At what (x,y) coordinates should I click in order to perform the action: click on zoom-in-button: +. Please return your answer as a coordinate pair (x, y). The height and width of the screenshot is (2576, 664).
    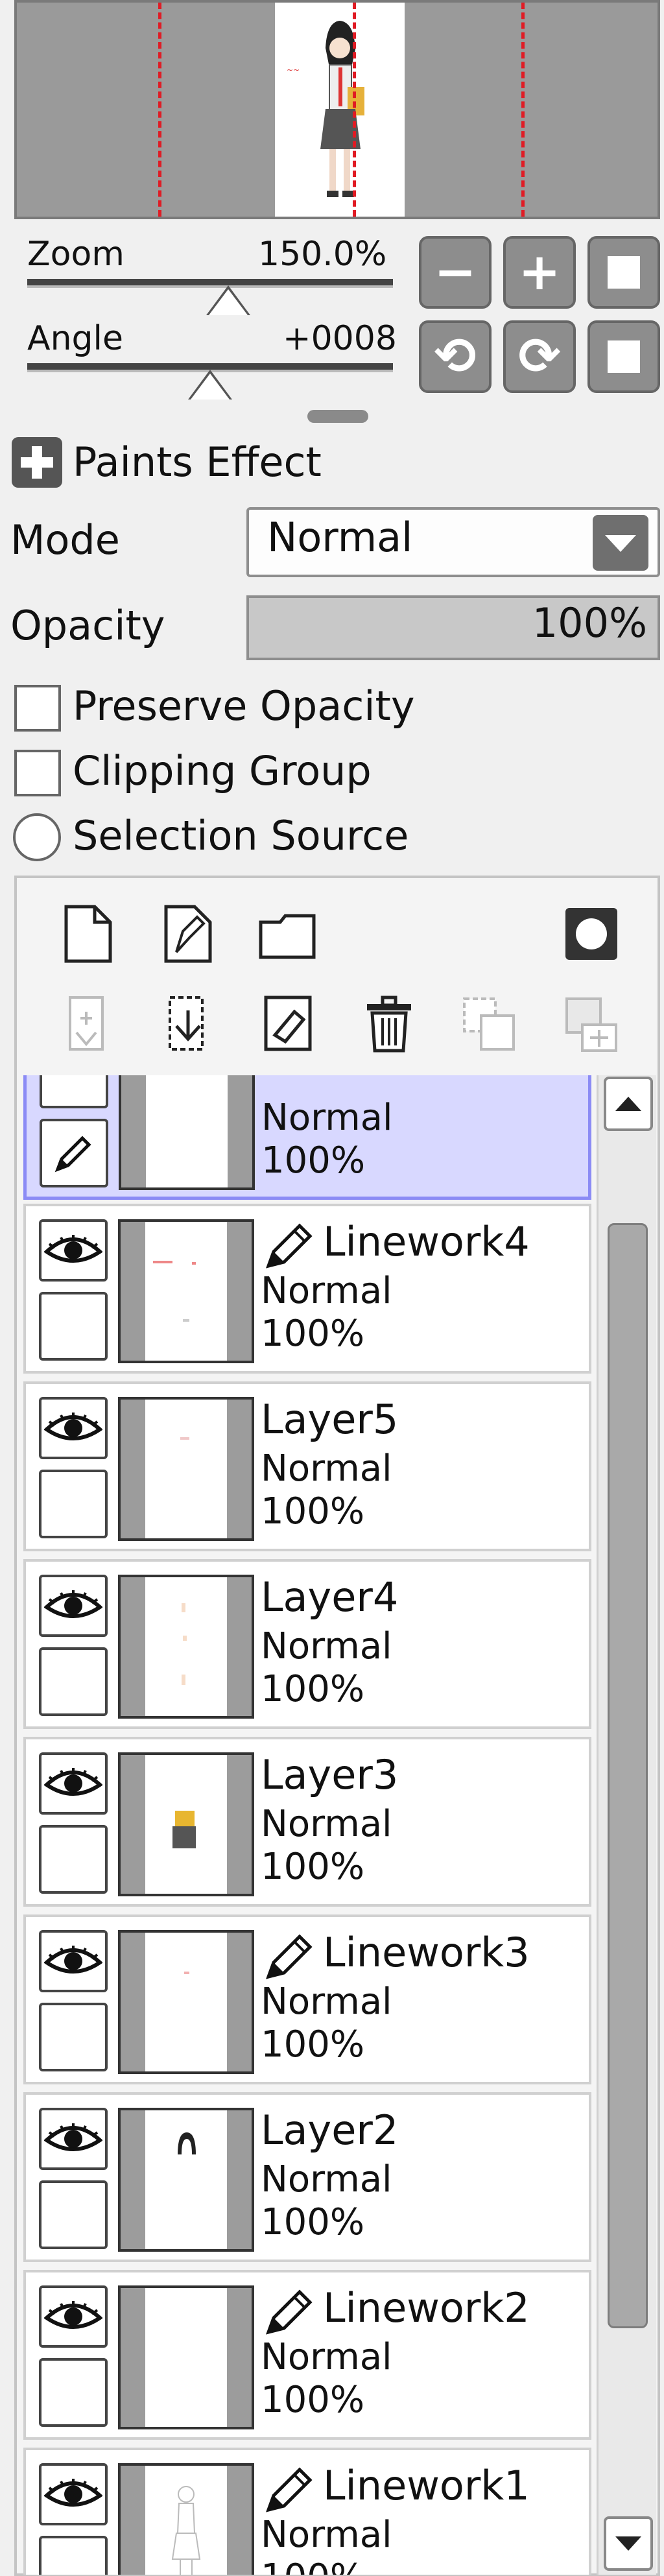
    Looking at the image, I should click on (539, 272).